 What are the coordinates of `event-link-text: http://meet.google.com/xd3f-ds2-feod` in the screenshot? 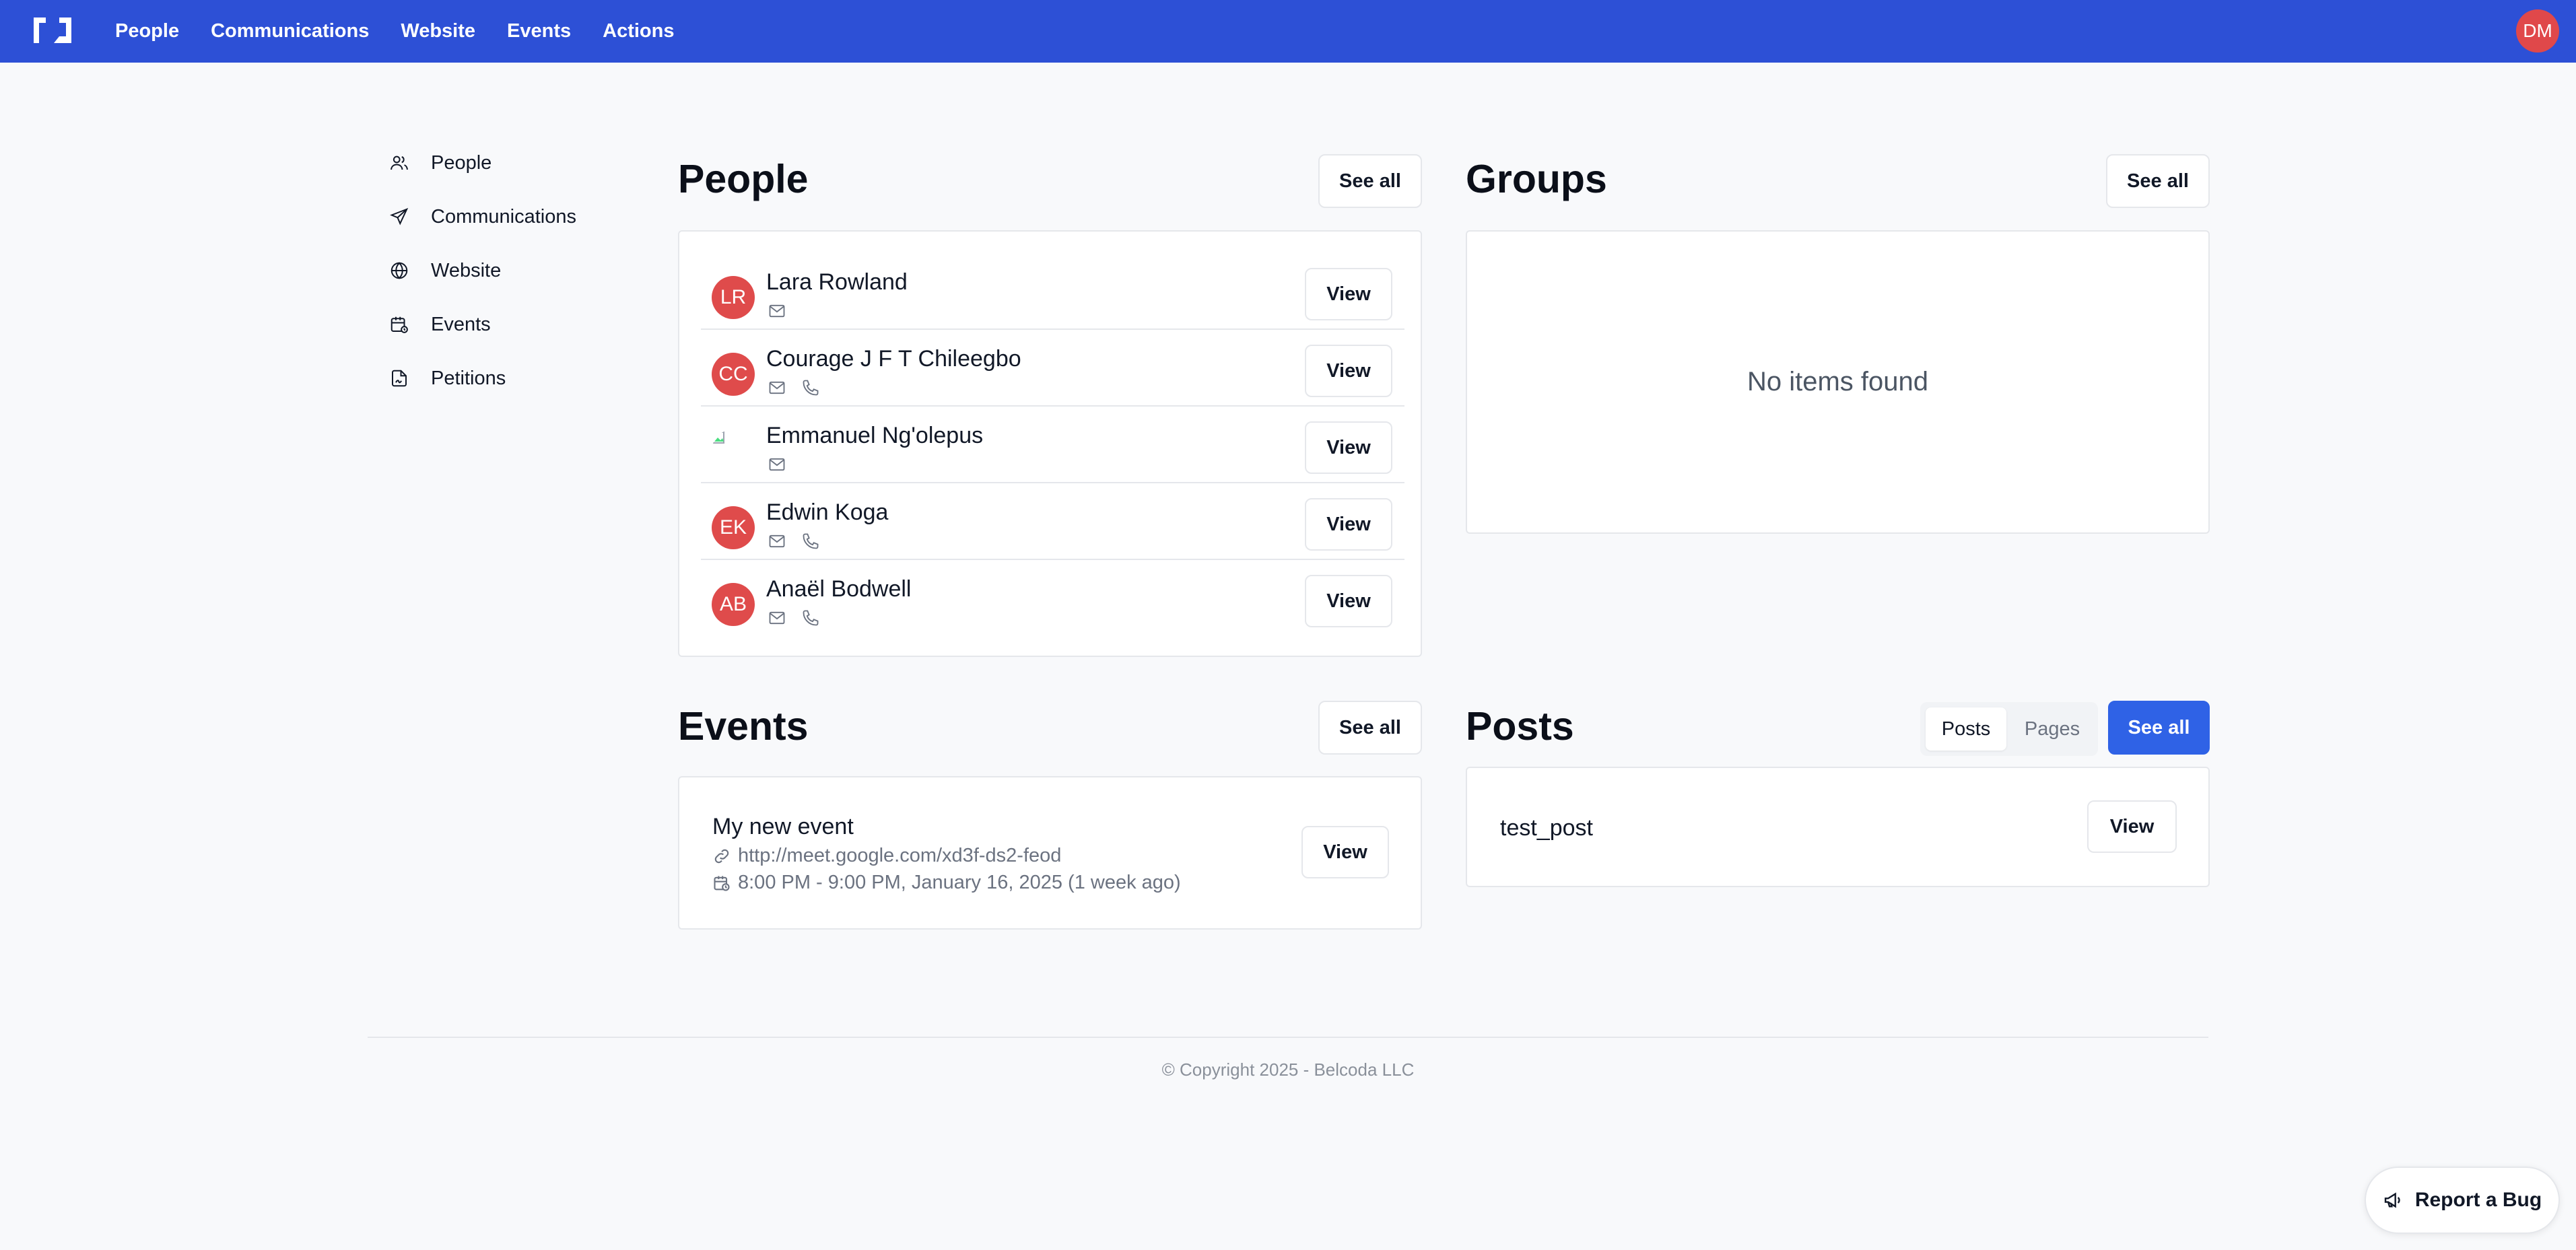 It's located at (900, 855).